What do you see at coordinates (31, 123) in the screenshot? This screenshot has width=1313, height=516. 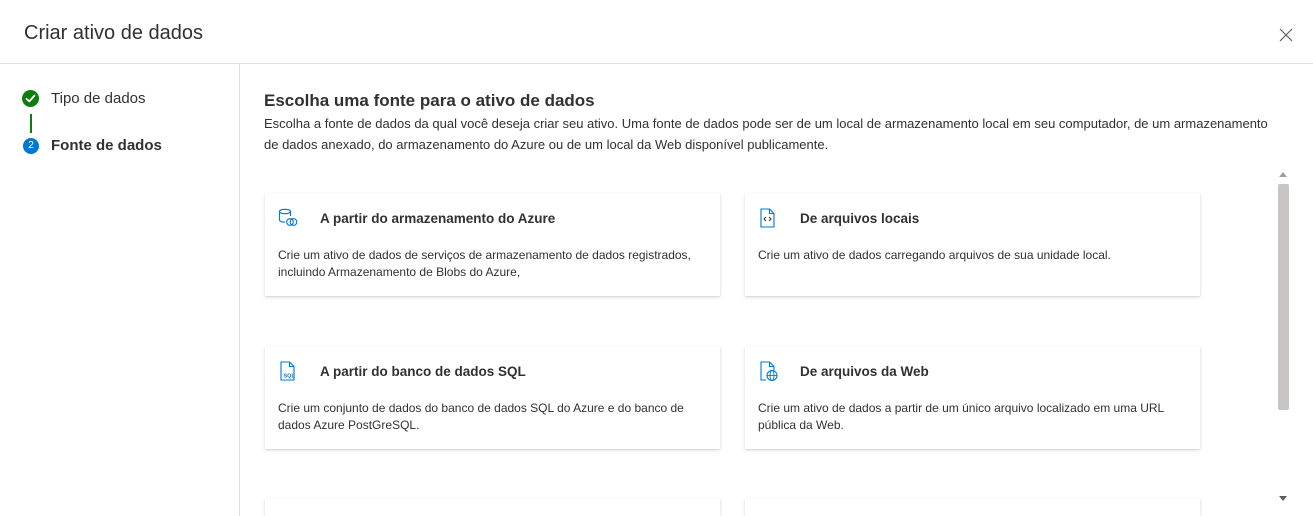 I see `step-connector` at bounding box center [31, 123].